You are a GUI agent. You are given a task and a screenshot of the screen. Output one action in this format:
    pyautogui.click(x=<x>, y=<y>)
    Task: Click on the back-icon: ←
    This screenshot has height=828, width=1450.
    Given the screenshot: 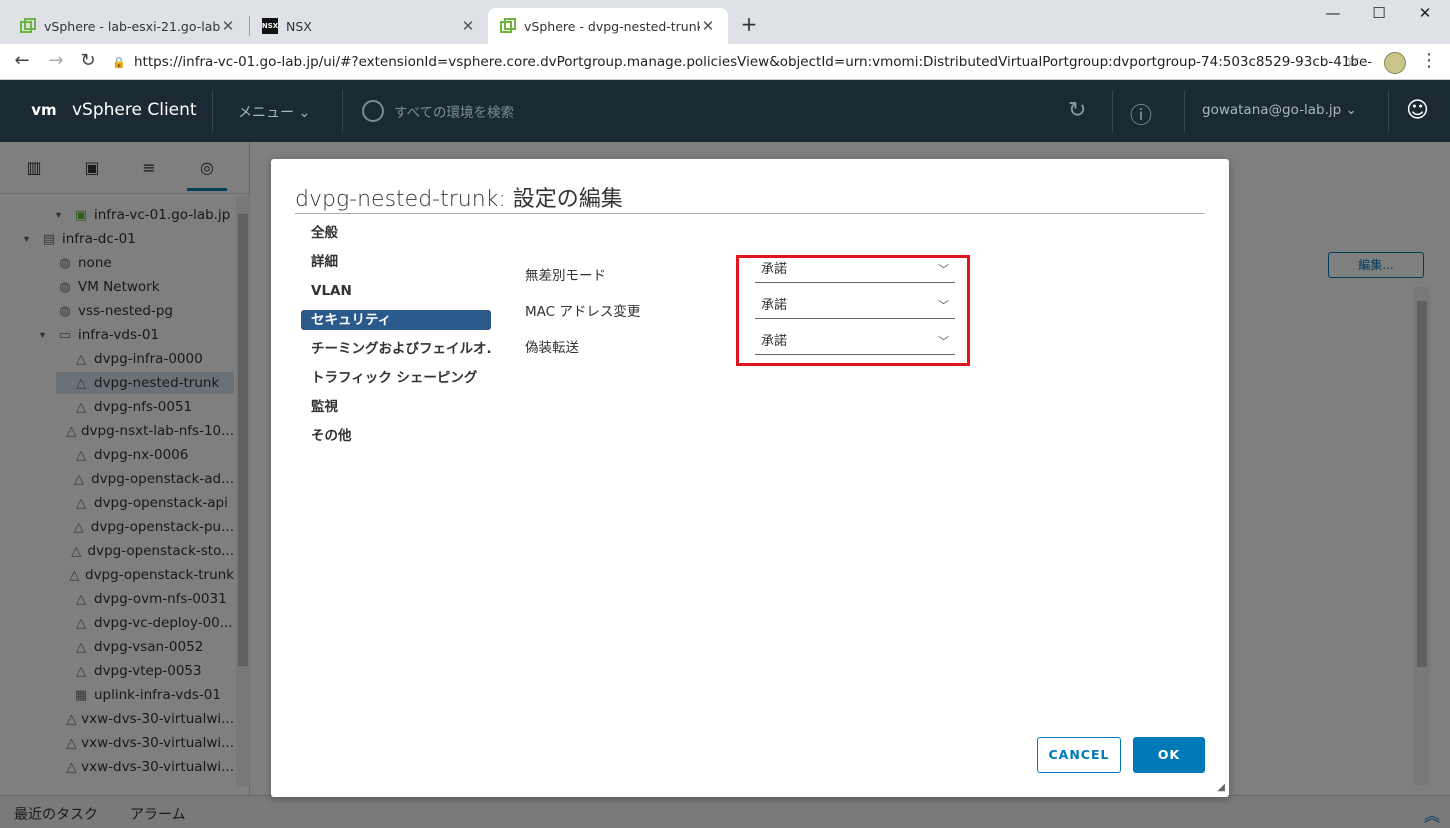 What is the action you would take?
    pyautogui.click(x=22, y=62)
    